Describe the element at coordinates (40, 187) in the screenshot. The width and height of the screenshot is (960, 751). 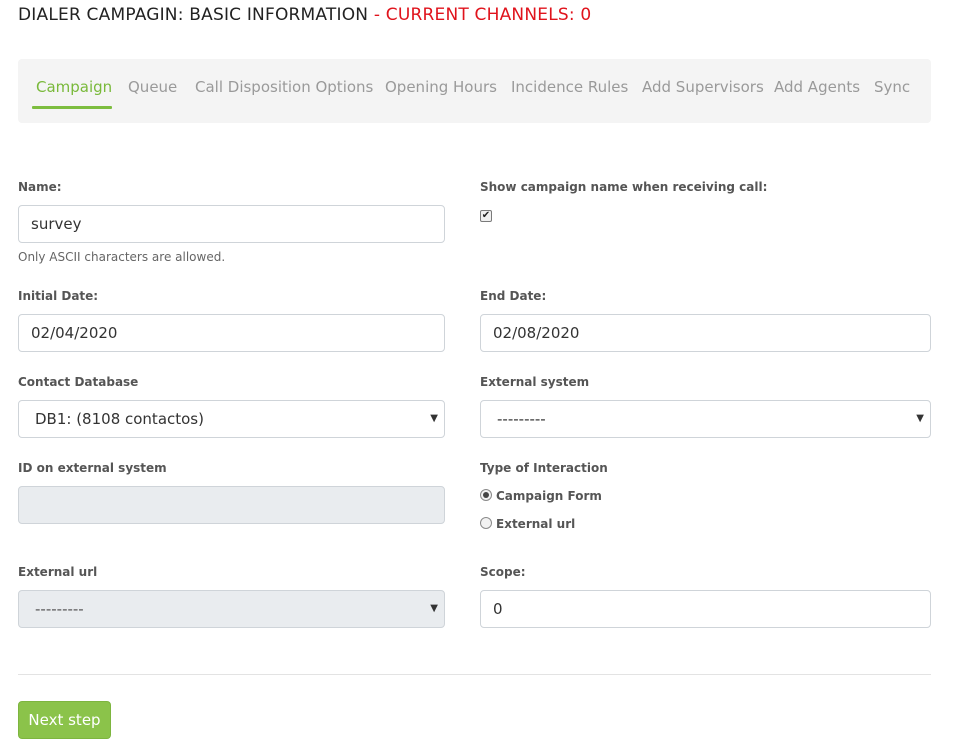
I see `name-label: Name:` at that location.